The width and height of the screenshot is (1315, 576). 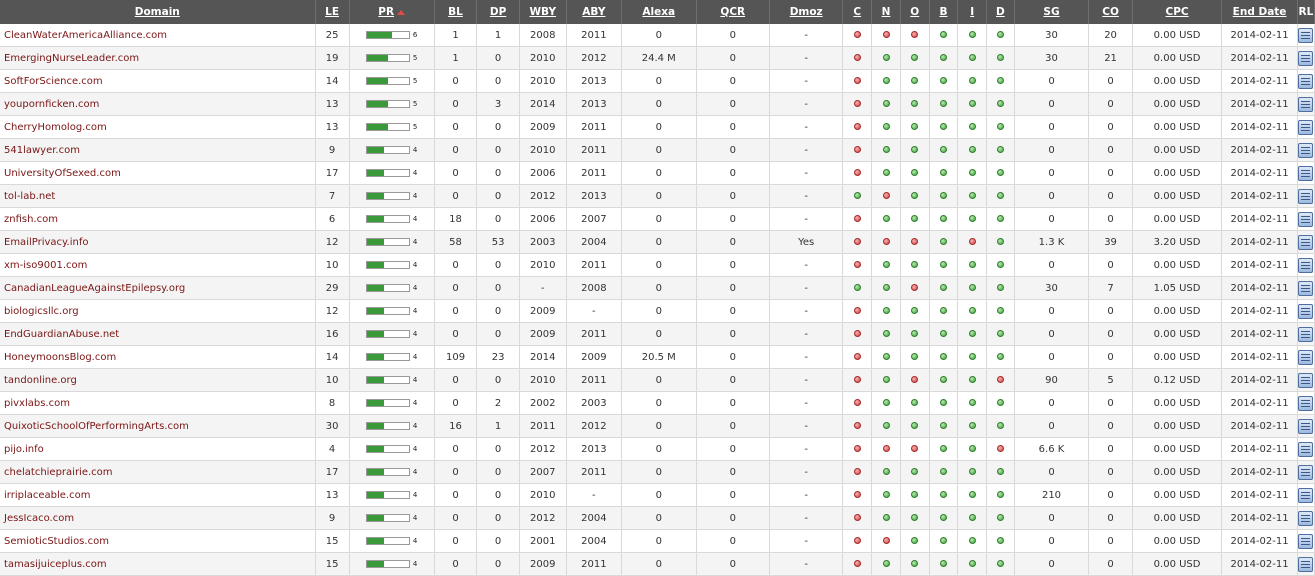 I want to click on domain-link: EmailPrivacy.info, so click(x=46, y=242).